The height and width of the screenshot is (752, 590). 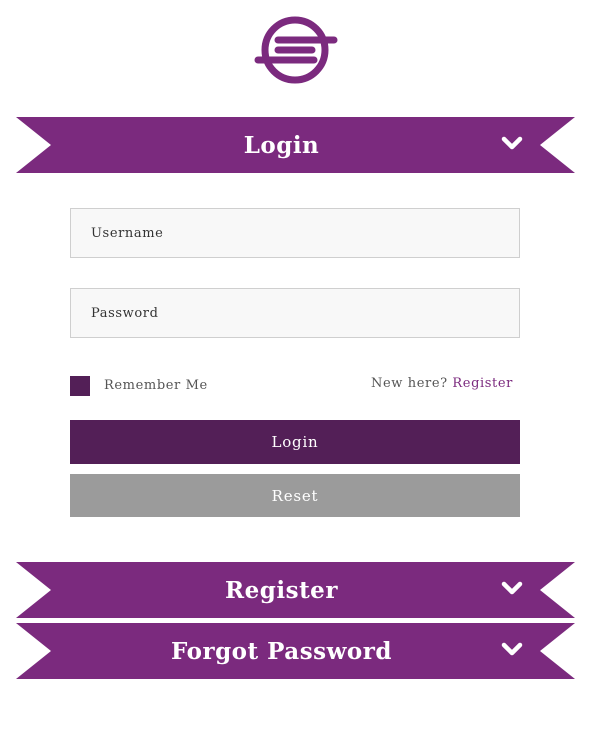 I want to click on new-here-text: New here?, so click(x=409, y=383).